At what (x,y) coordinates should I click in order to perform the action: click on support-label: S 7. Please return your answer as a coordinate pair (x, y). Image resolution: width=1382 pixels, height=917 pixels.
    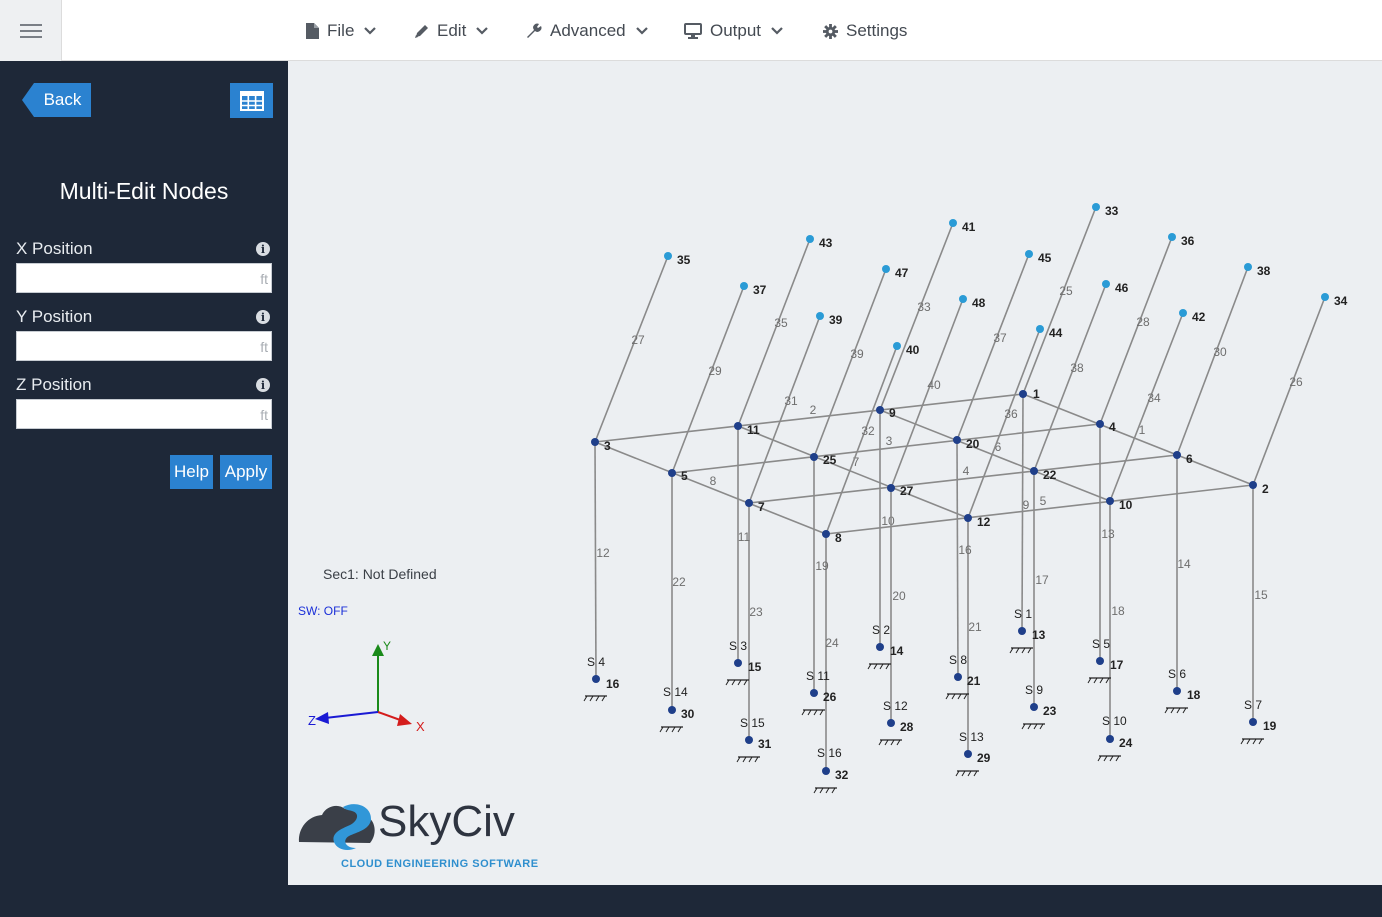
    Looking at the image, I should click on (1253, 705).